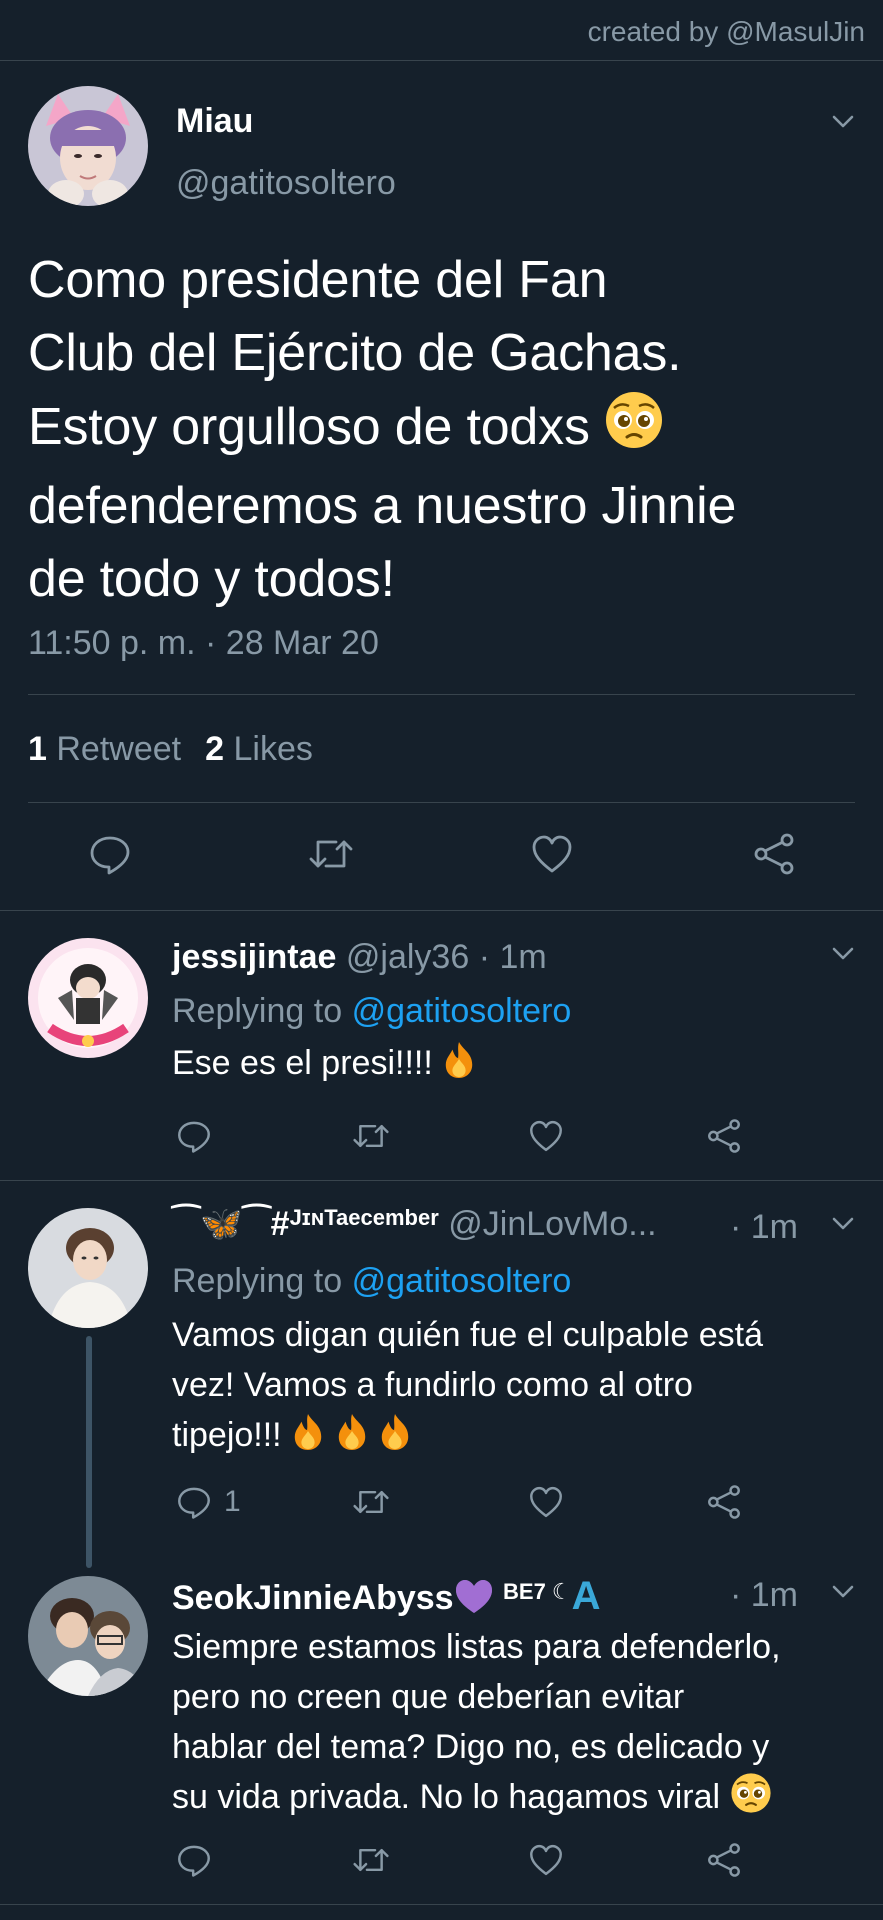 The height and width of the screenshot is (1920, 883). Describe the element at coordinates (286, 183) in the screenshot. I see `author-handle: @gatitosoltero` at that location.